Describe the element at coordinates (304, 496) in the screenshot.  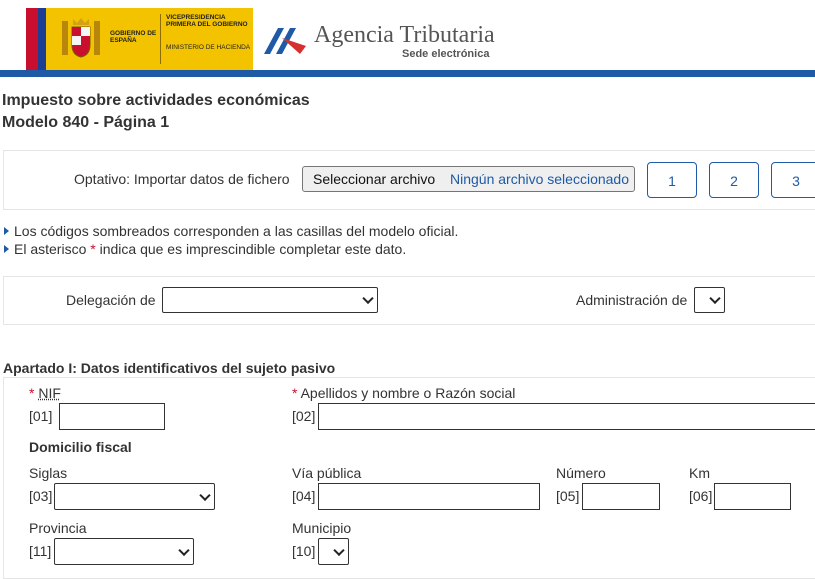
I see `via-code: [04]` at that location.